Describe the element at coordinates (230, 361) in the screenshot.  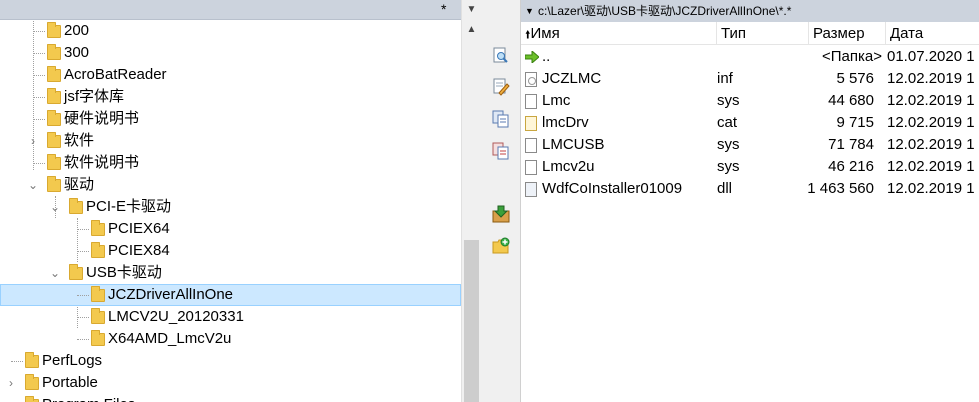
I see `tree-item-perflogs: PerfLogs` at that location.